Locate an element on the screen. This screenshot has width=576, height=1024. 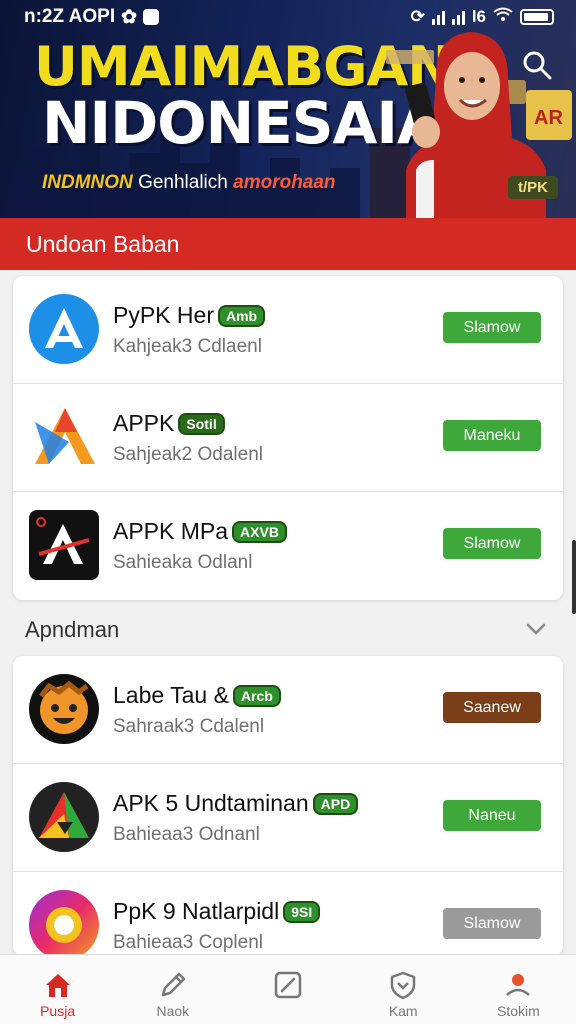
home-icon is located at coordinates (57, 985).